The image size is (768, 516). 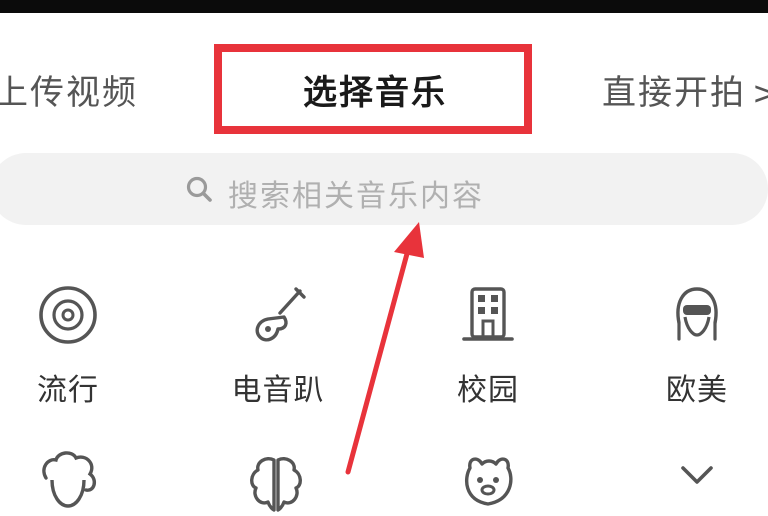 What do you see at coordinates (697, 314) in the screenshot?
I see `person-face-icon` at bounding box center [697, 314].